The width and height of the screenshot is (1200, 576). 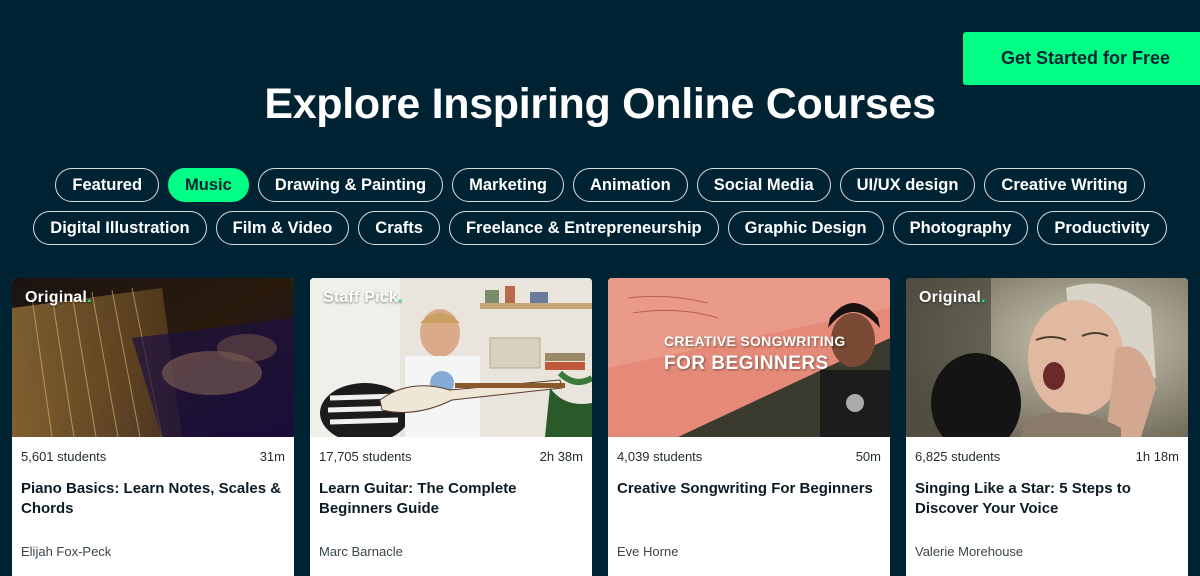 What do you see at coordinates (969, 551) in the screenshot?
I see `teacher-name: Valerie Morehouse` at bounding box center [969, 551].